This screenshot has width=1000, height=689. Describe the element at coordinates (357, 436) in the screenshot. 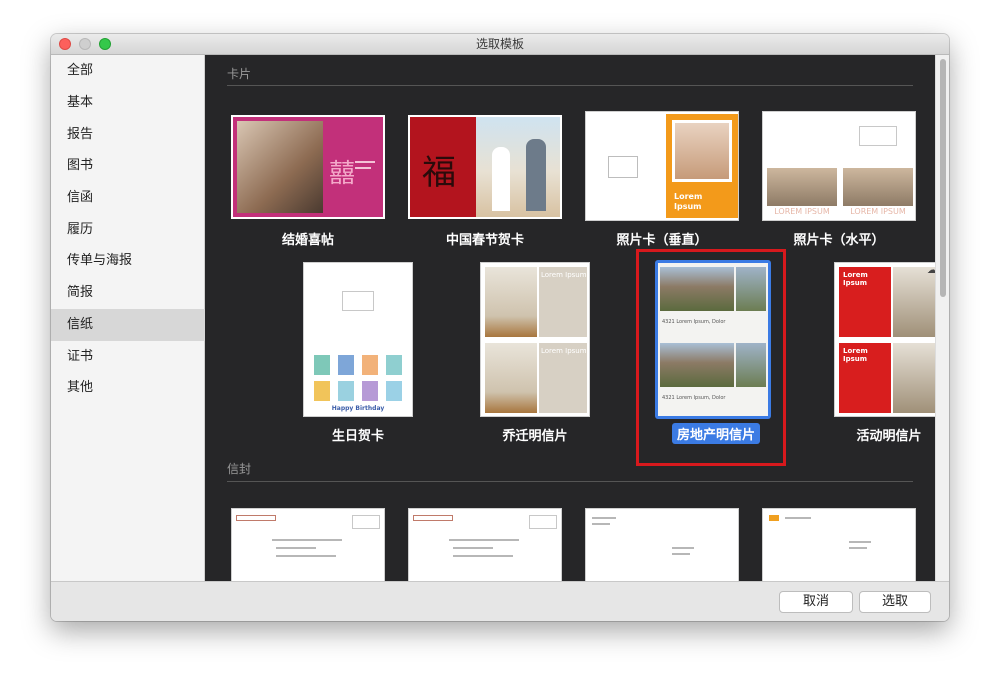

I see `template-label-birthday: 生日贺卡` at that location.